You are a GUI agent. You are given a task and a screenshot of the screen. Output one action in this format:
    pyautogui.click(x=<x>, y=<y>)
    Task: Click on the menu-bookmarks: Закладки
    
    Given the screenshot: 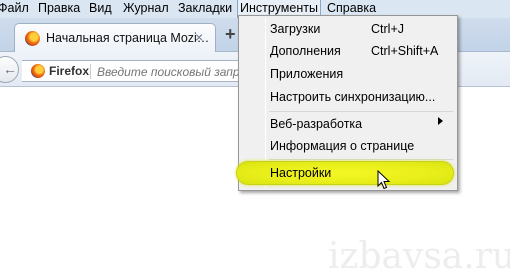 What is the action you would take?
    pyautogui.click(x=205, y=9)
    